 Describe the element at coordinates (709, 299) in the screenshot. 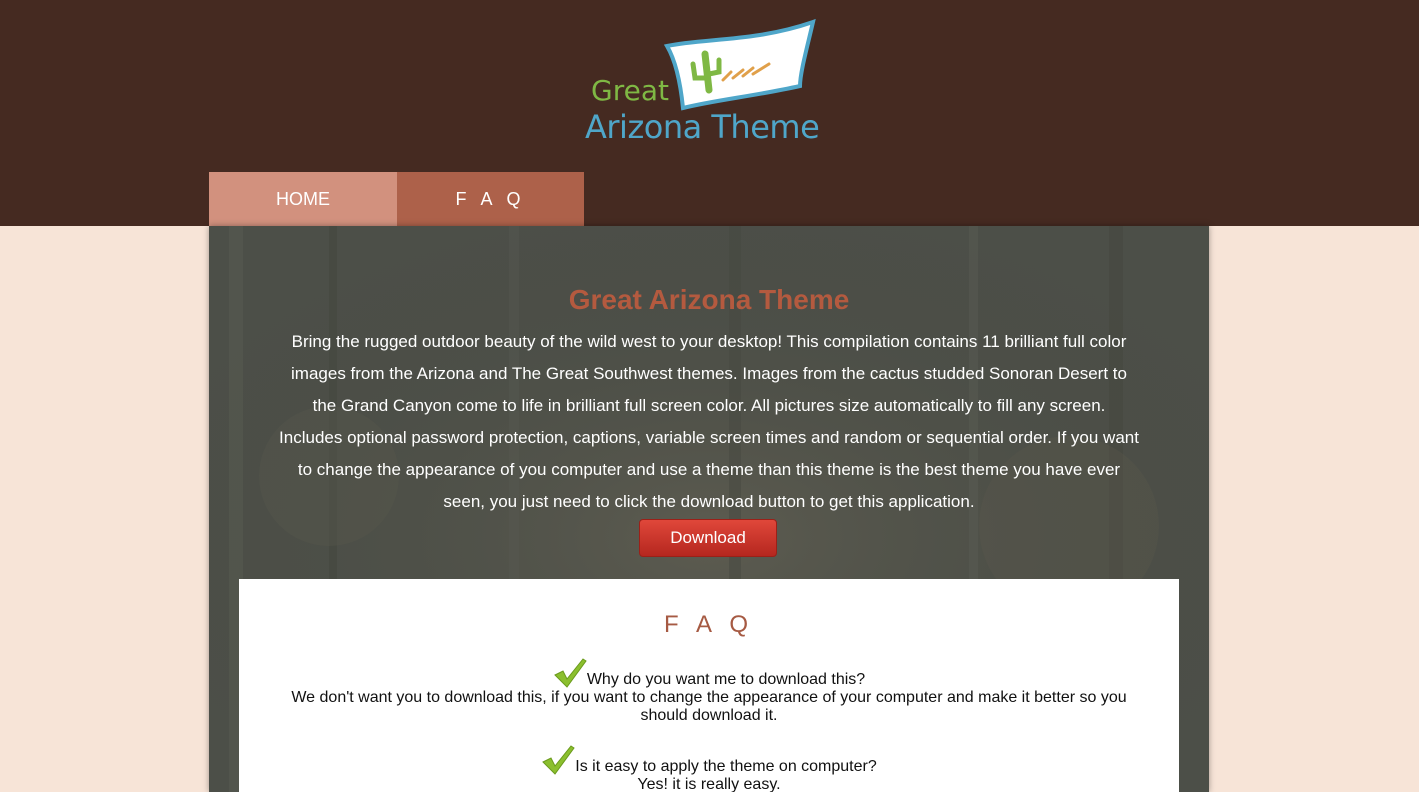

I see `hero-title: Great Arizona Theme` at that location.